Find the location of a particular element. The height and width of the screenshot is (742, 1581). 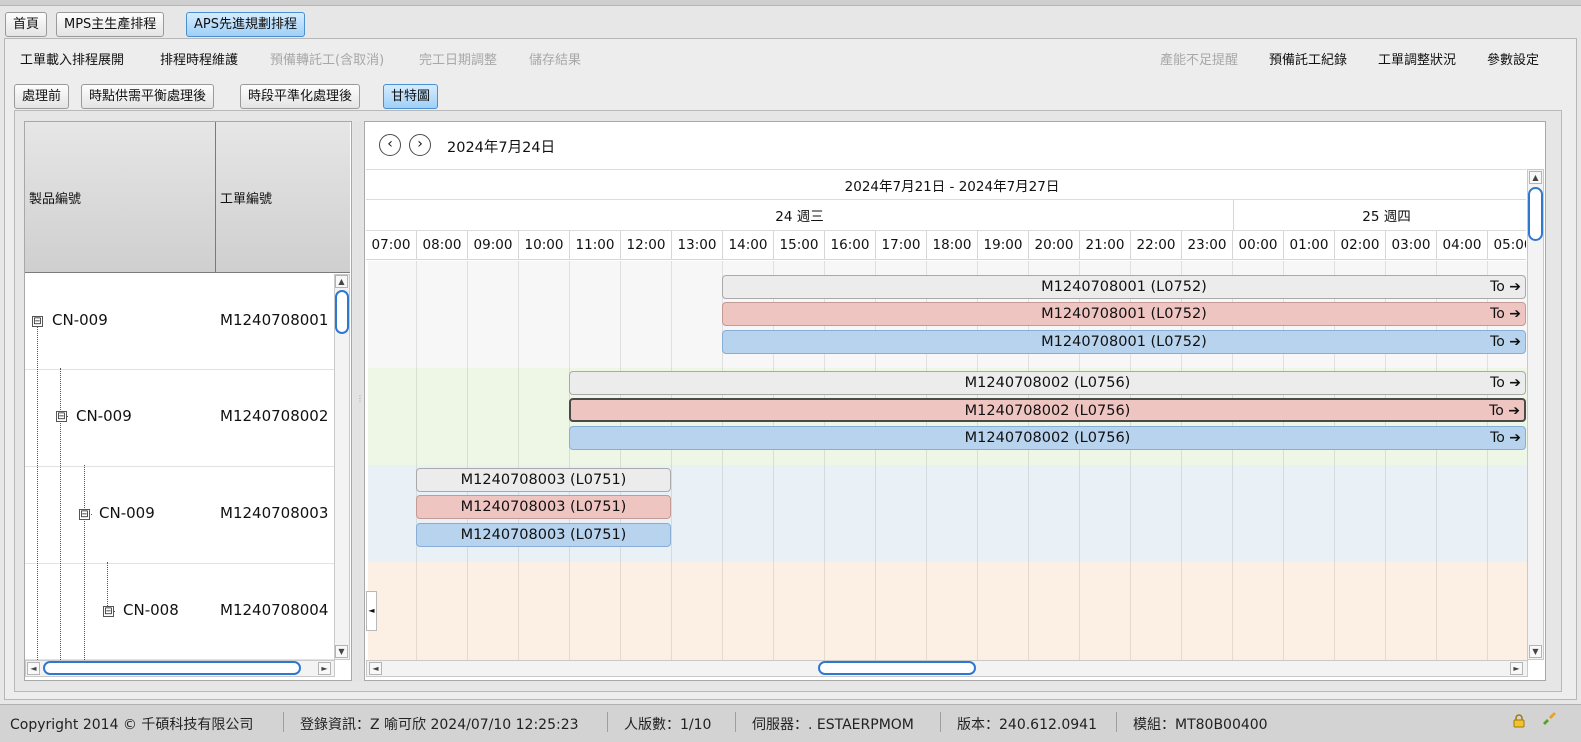

current-date-label: 2024年7月24日 is located at coordinates (501, 148).